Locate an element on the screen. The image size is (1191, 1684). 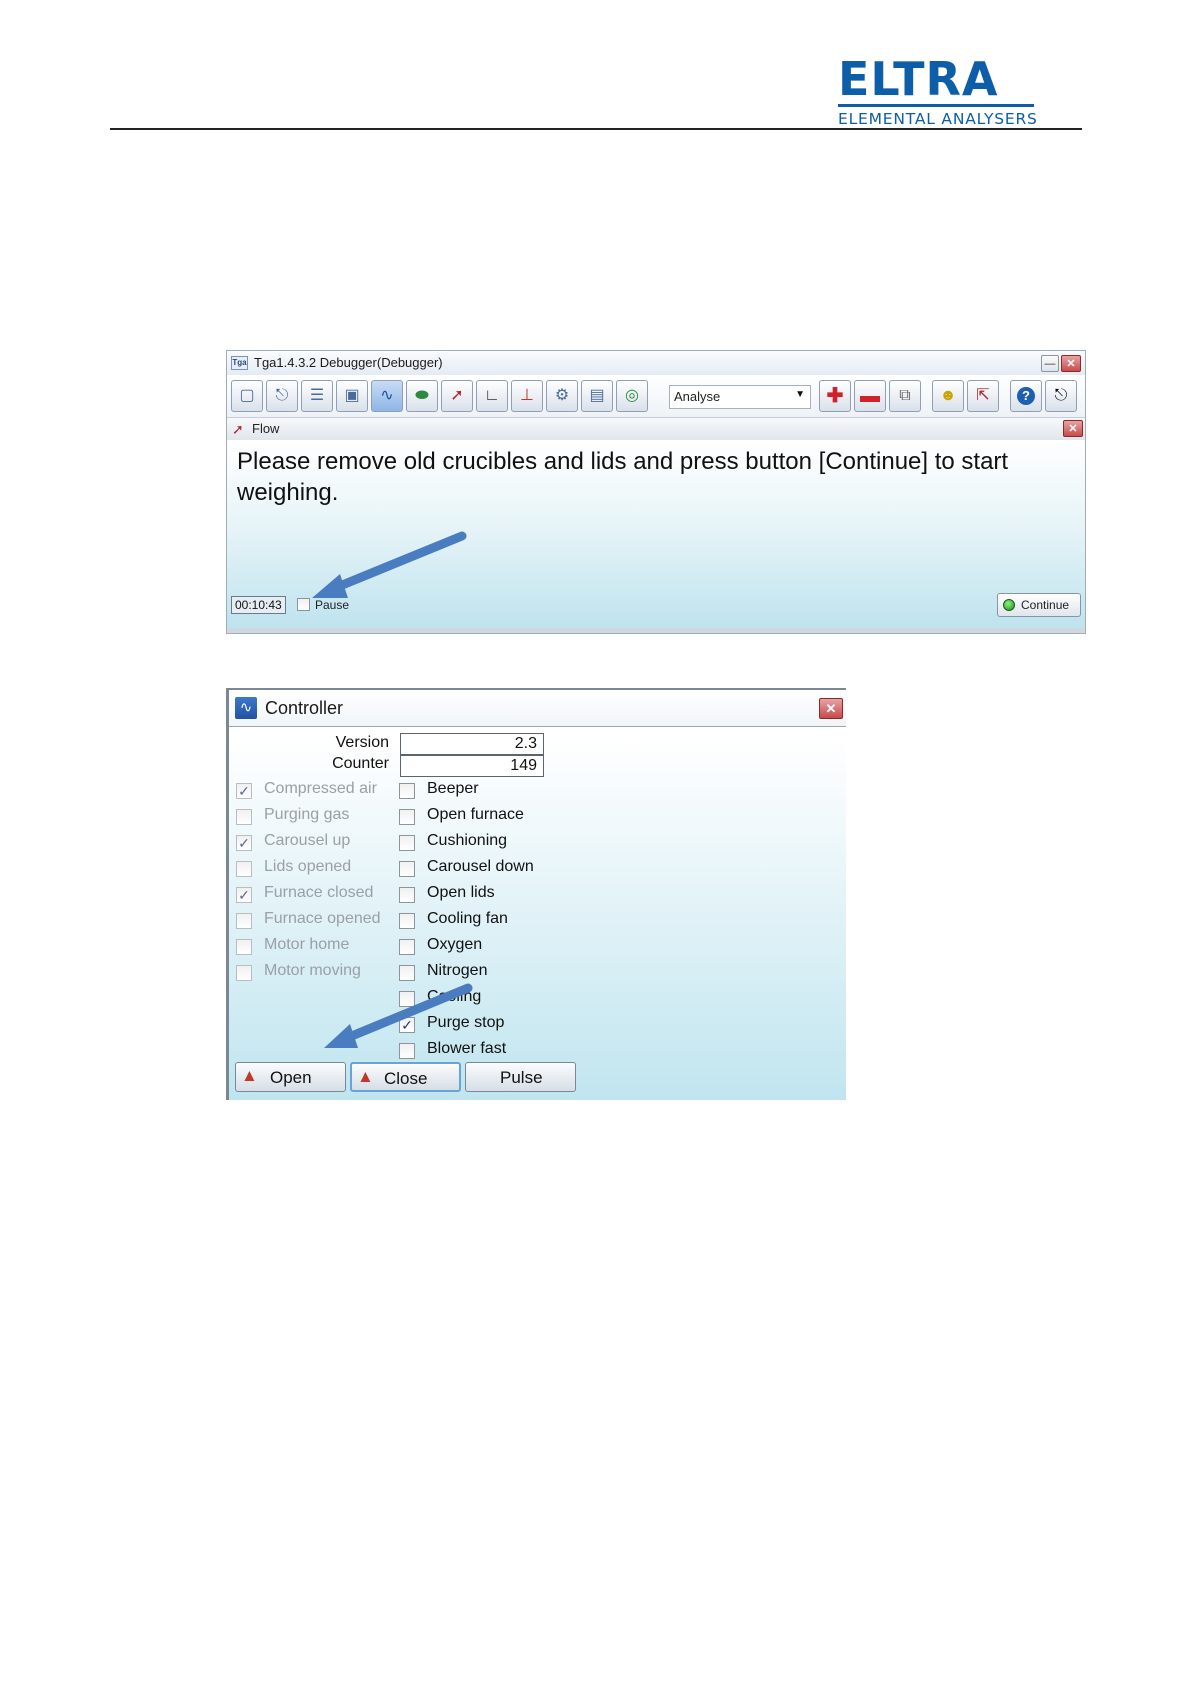
oval-icon: ⬬ is located at coordinates (422, 395).